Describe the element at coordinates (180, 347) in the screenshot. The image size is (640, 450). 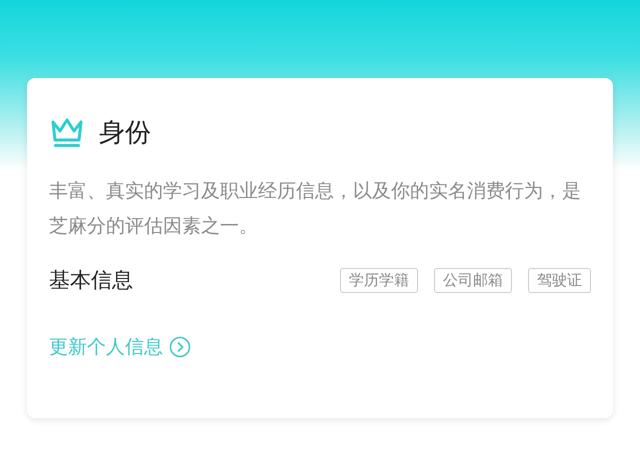
I see `chevron-circle-icon` at that location.